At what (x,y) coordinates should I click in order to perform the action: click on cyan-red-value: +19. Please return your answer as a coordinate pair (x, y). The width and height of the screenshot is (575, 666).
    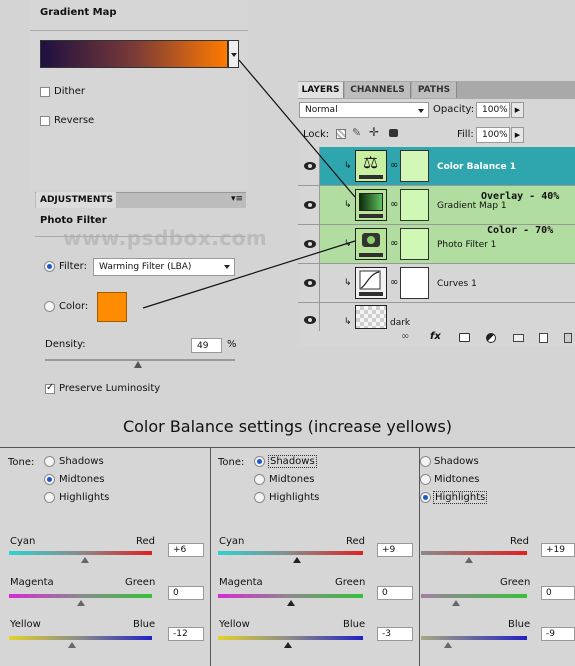
    Looking at the image, I should click on (558, 550).